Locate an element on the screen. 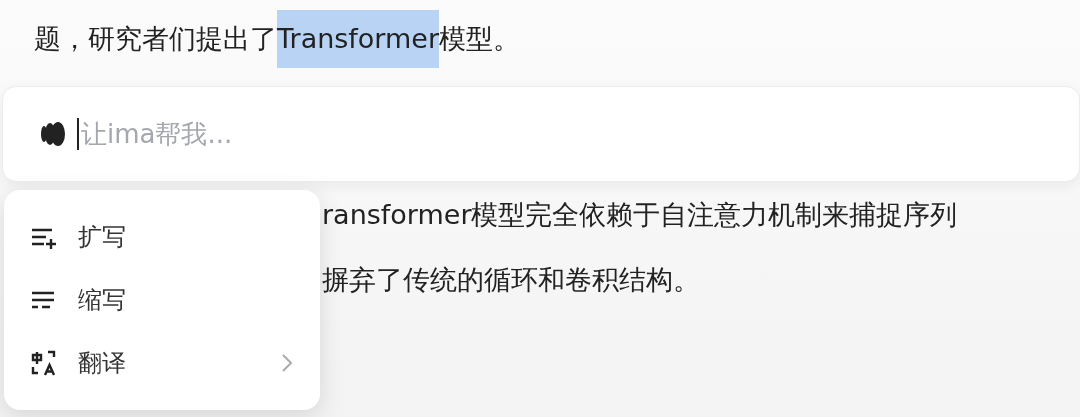  translate-icon is located at coordinates (44, 363).